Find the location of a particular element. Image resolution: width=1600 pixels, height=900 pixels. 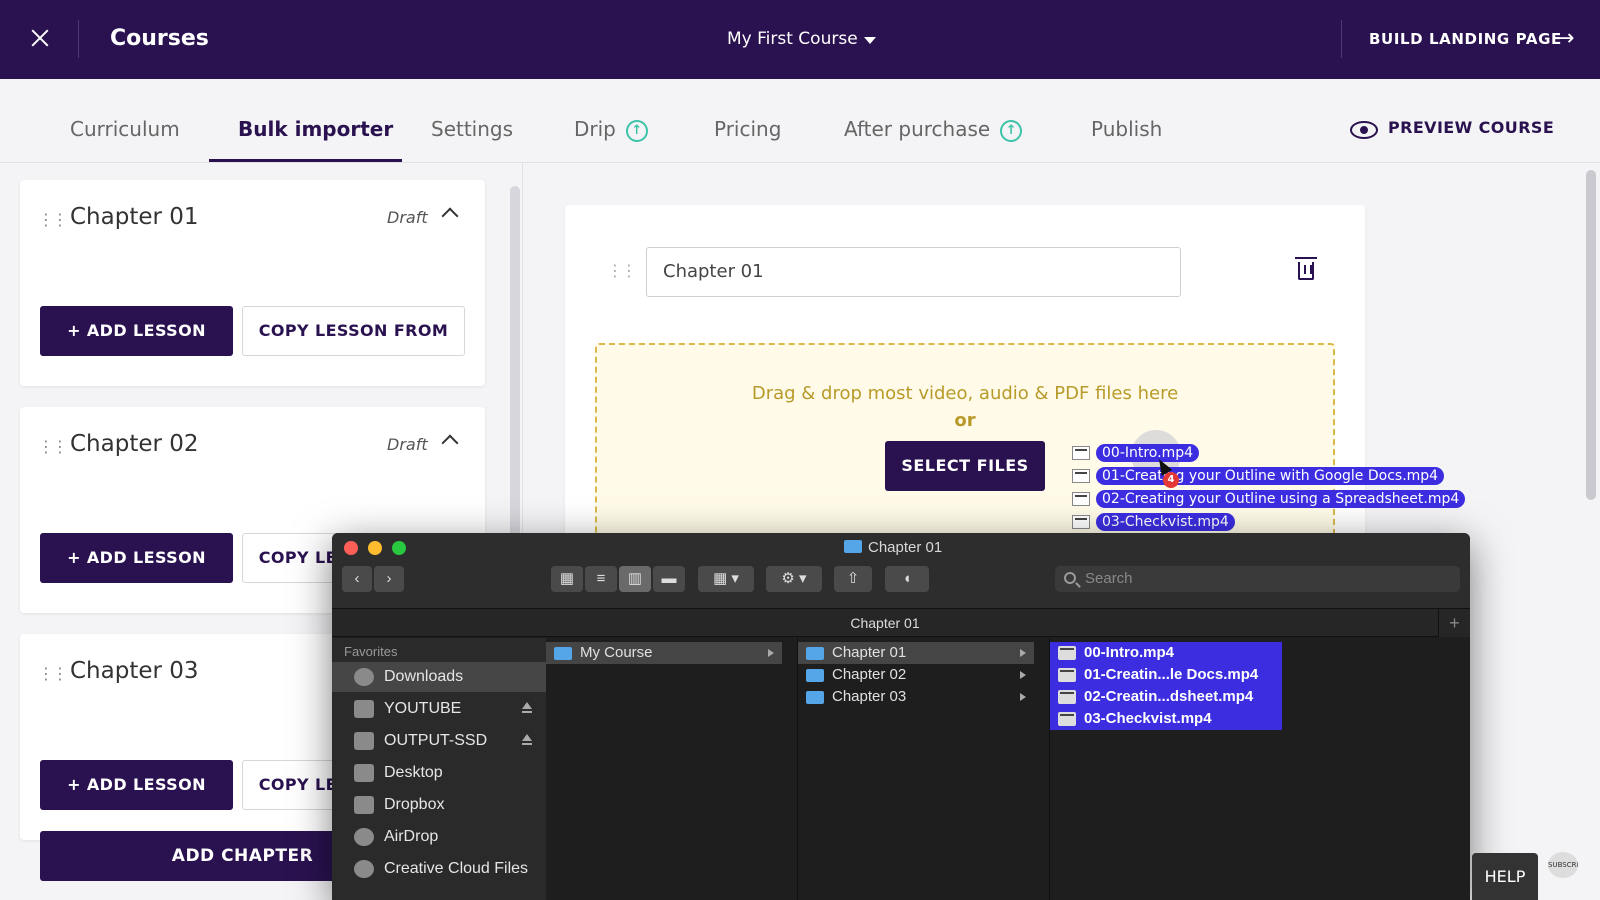

folder-row: Chapter 01 is located at coordinates (916, 653).